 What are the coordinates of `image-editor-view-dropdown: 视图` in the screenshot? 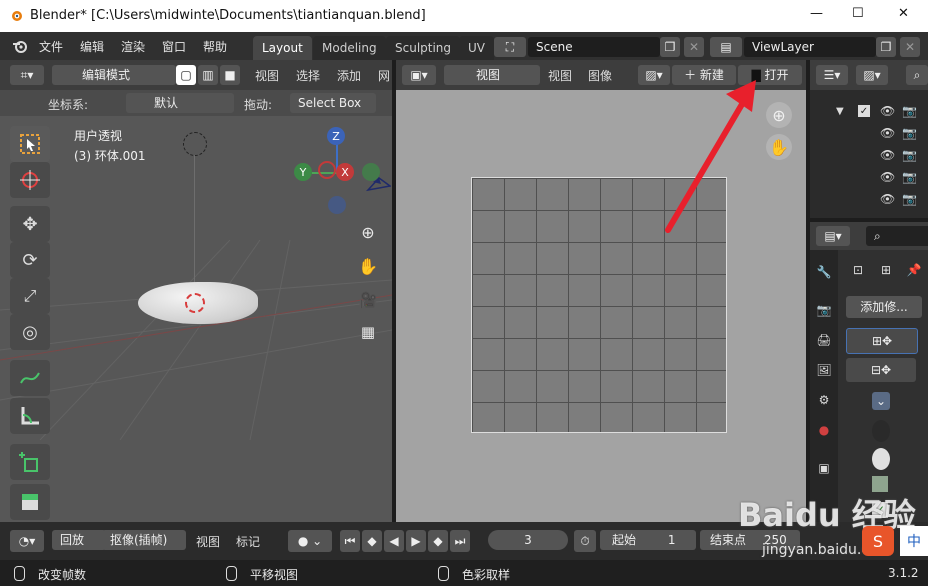 It's located at (492, 75).